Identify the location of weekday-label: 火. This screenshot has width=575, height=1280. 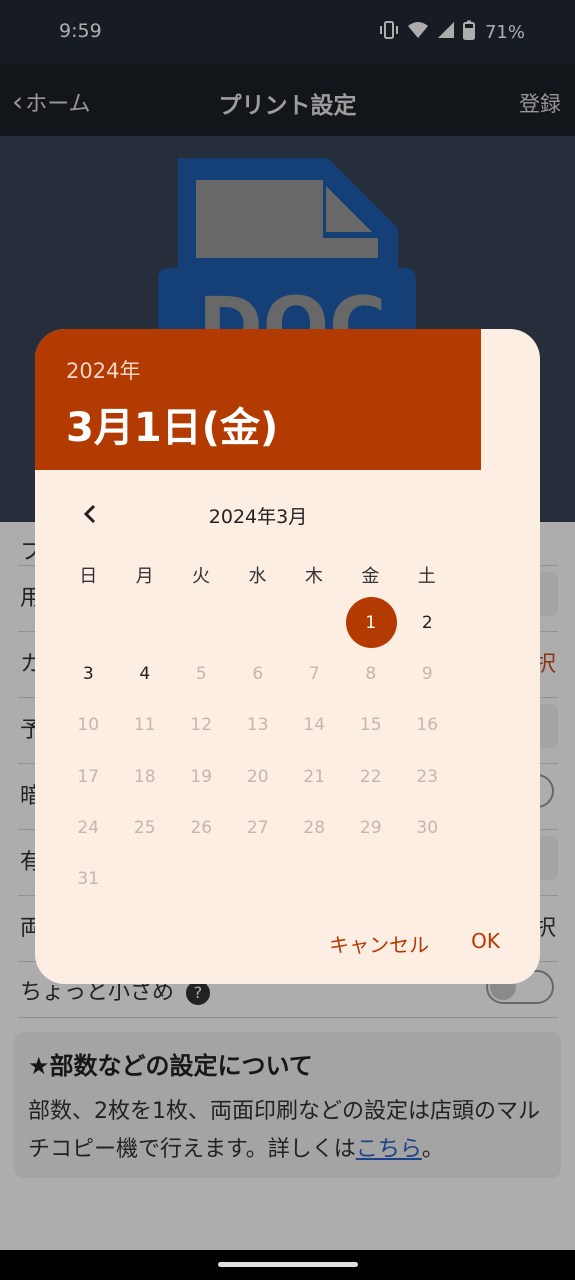
(201, 576).